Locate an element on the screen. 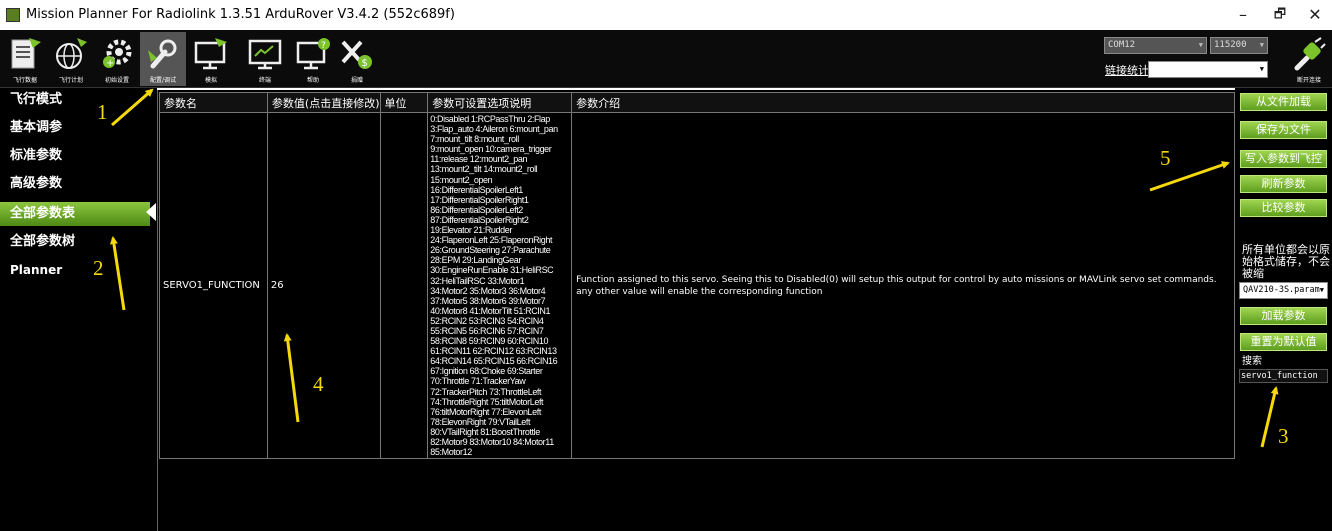 The height and width of the screenshot is (531, 1332). gear-icon: + is located at coordinates (117, 54).